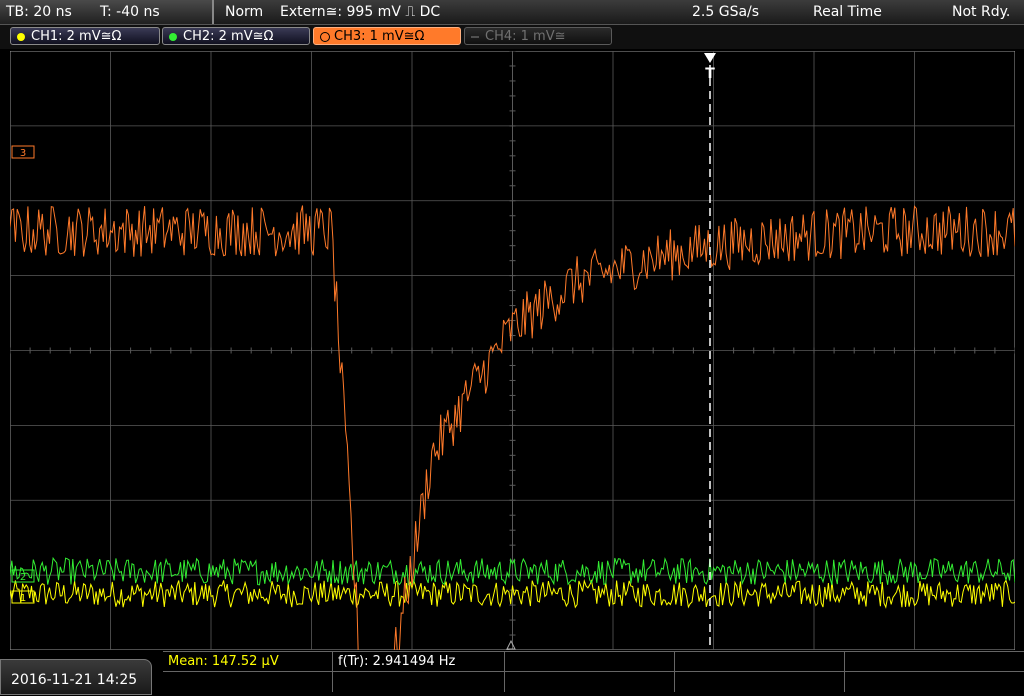 Image resolution: width=1024 pixels, height=696 pixels. Describe the element at coordinates (360, 12) in the screenshot. I see `trigger-source-label: Extern≅: 995 mV ⎍ DC` at that location.